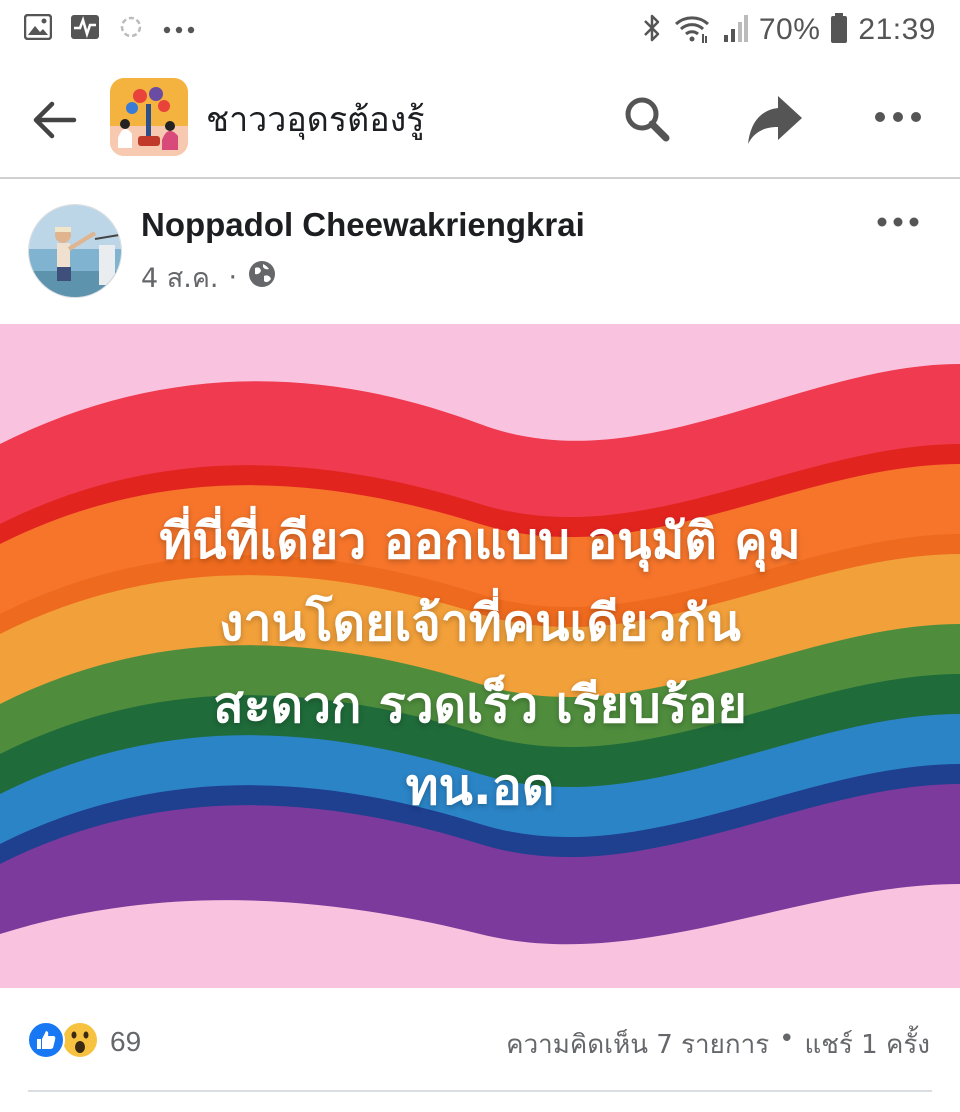 This screenshot has width=960, height=1112. Describe the element at coordinates (46, 1042) in the screenshot. I see `like-reaction-icon` at that location.